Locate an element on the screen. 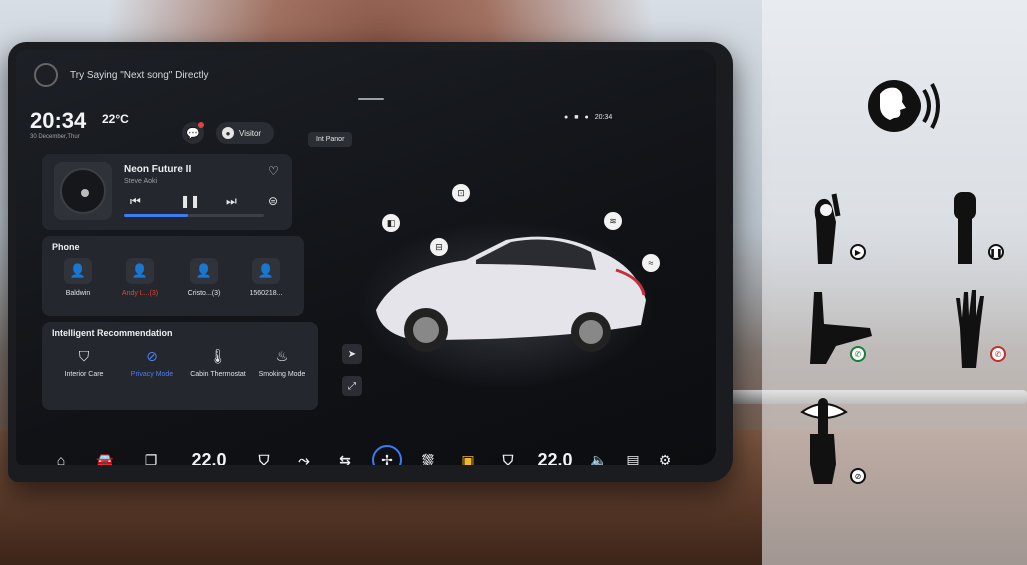 The image size is (1027, 565). call-me-gesture-icon: ✆ is located at coordinates (841, 328).